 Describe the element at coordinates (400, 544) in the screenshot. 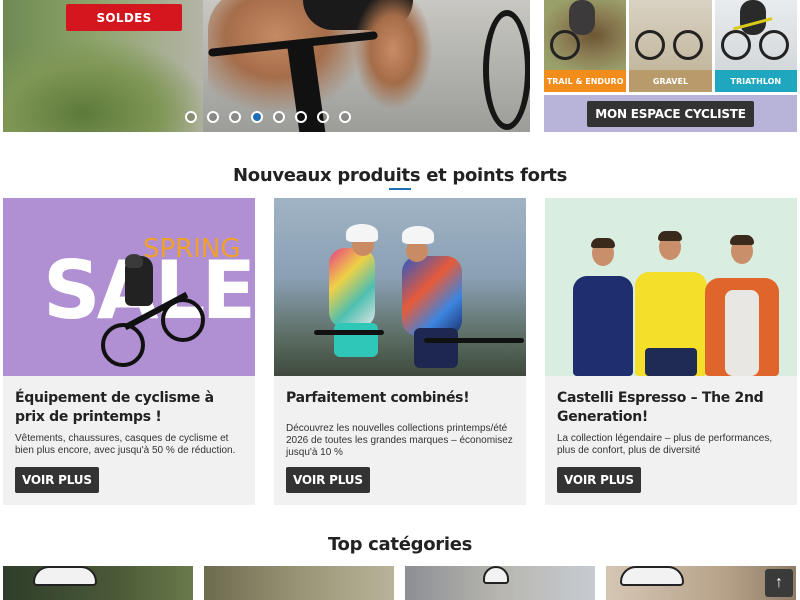

I see `section-title-top-categories: Top catégories` at that location.